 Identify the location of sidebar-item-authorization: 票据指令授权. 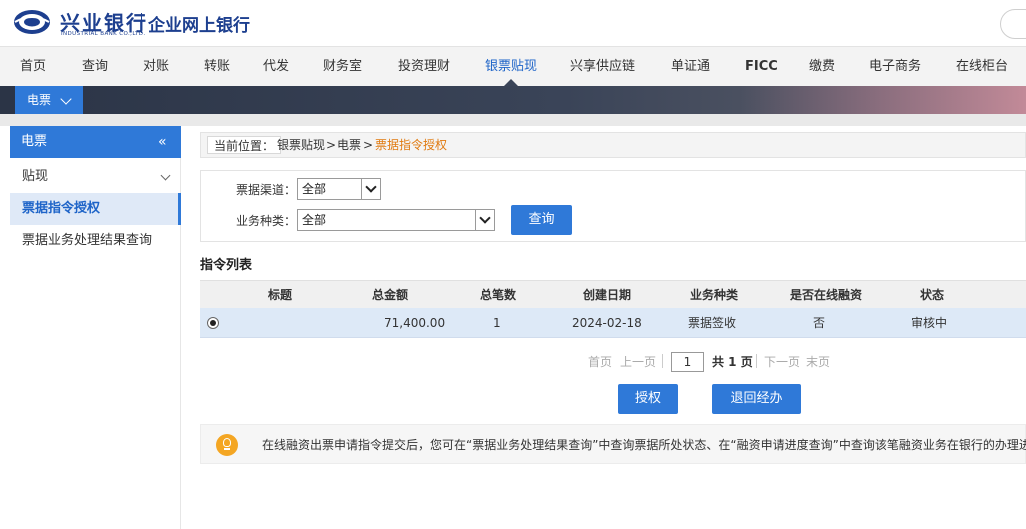
(95, 209).